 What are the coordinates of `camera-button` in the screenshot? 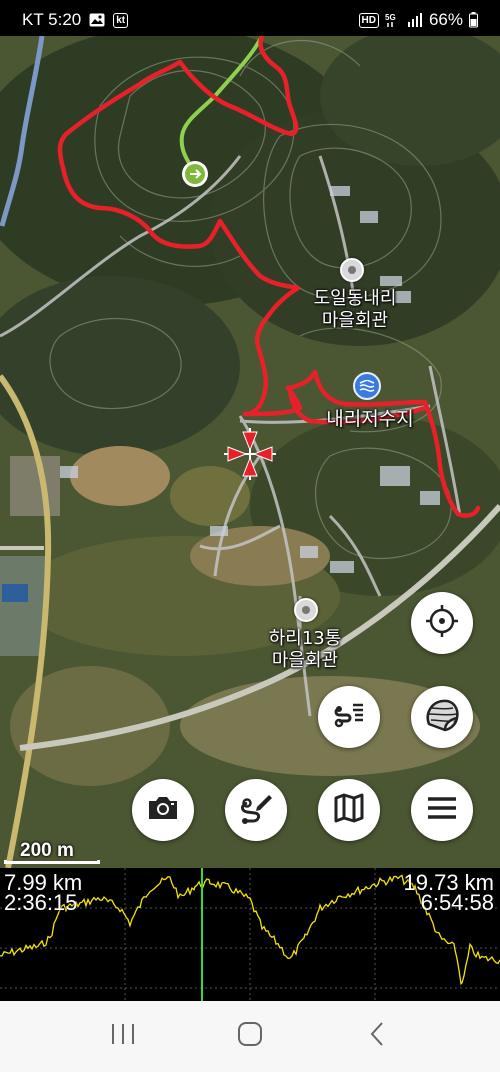 It's located at (163, 810).